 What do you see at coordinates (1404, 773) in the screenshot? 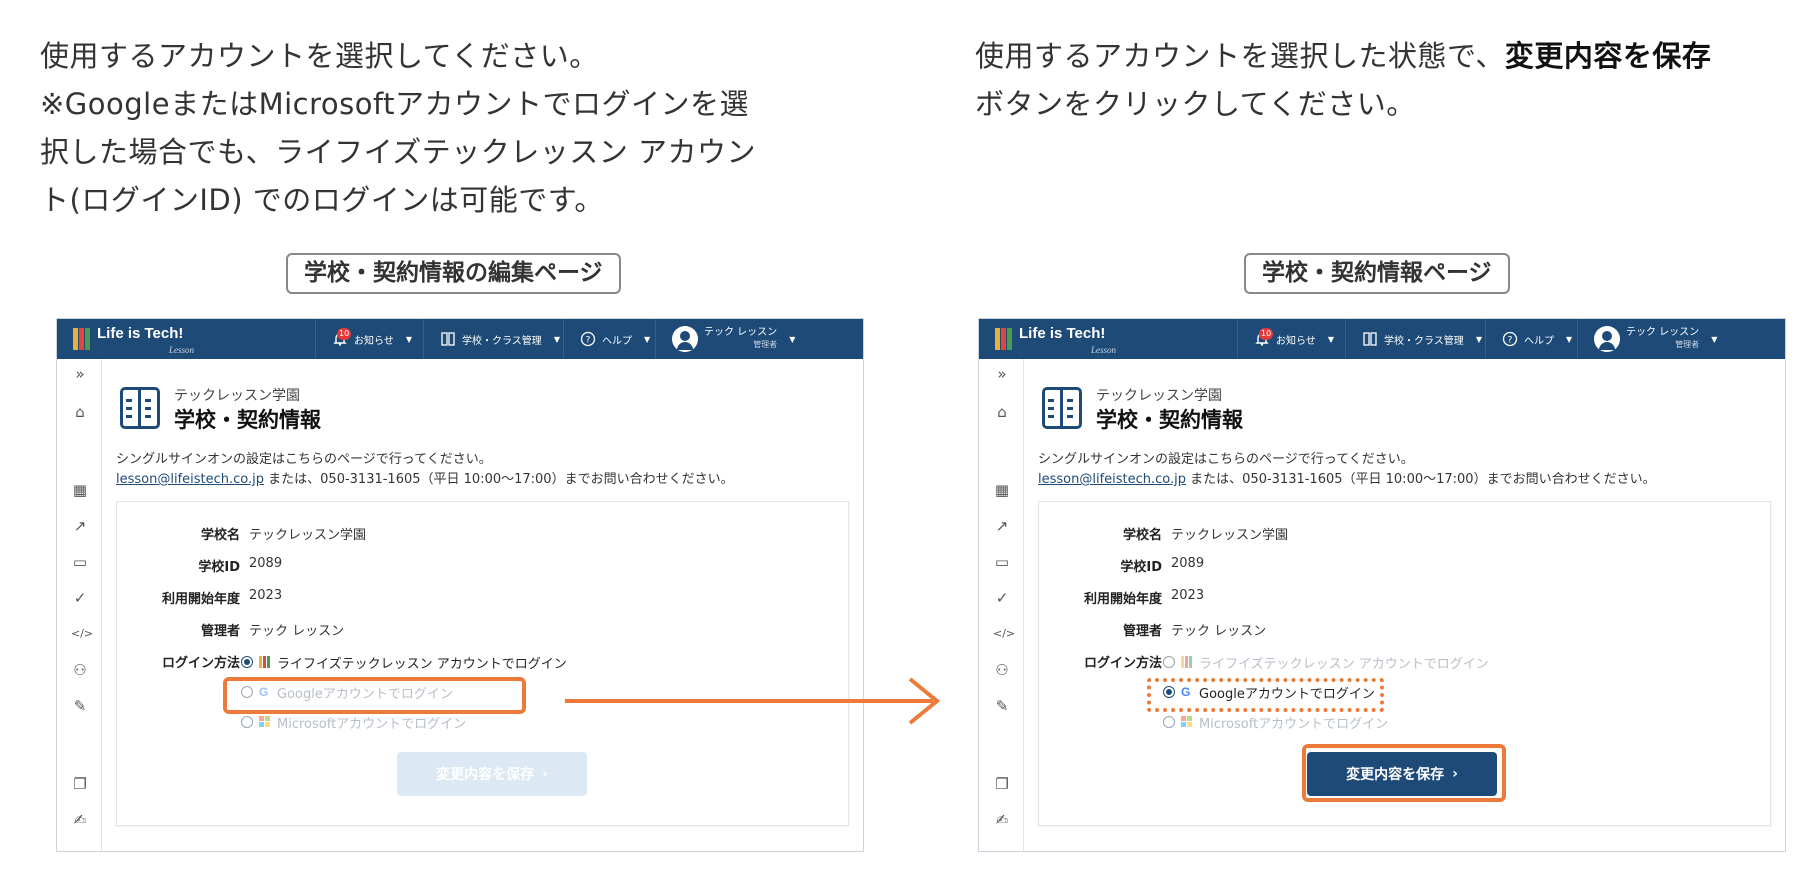
I see `highlight-save-button` at bounding box center [1404, 773].